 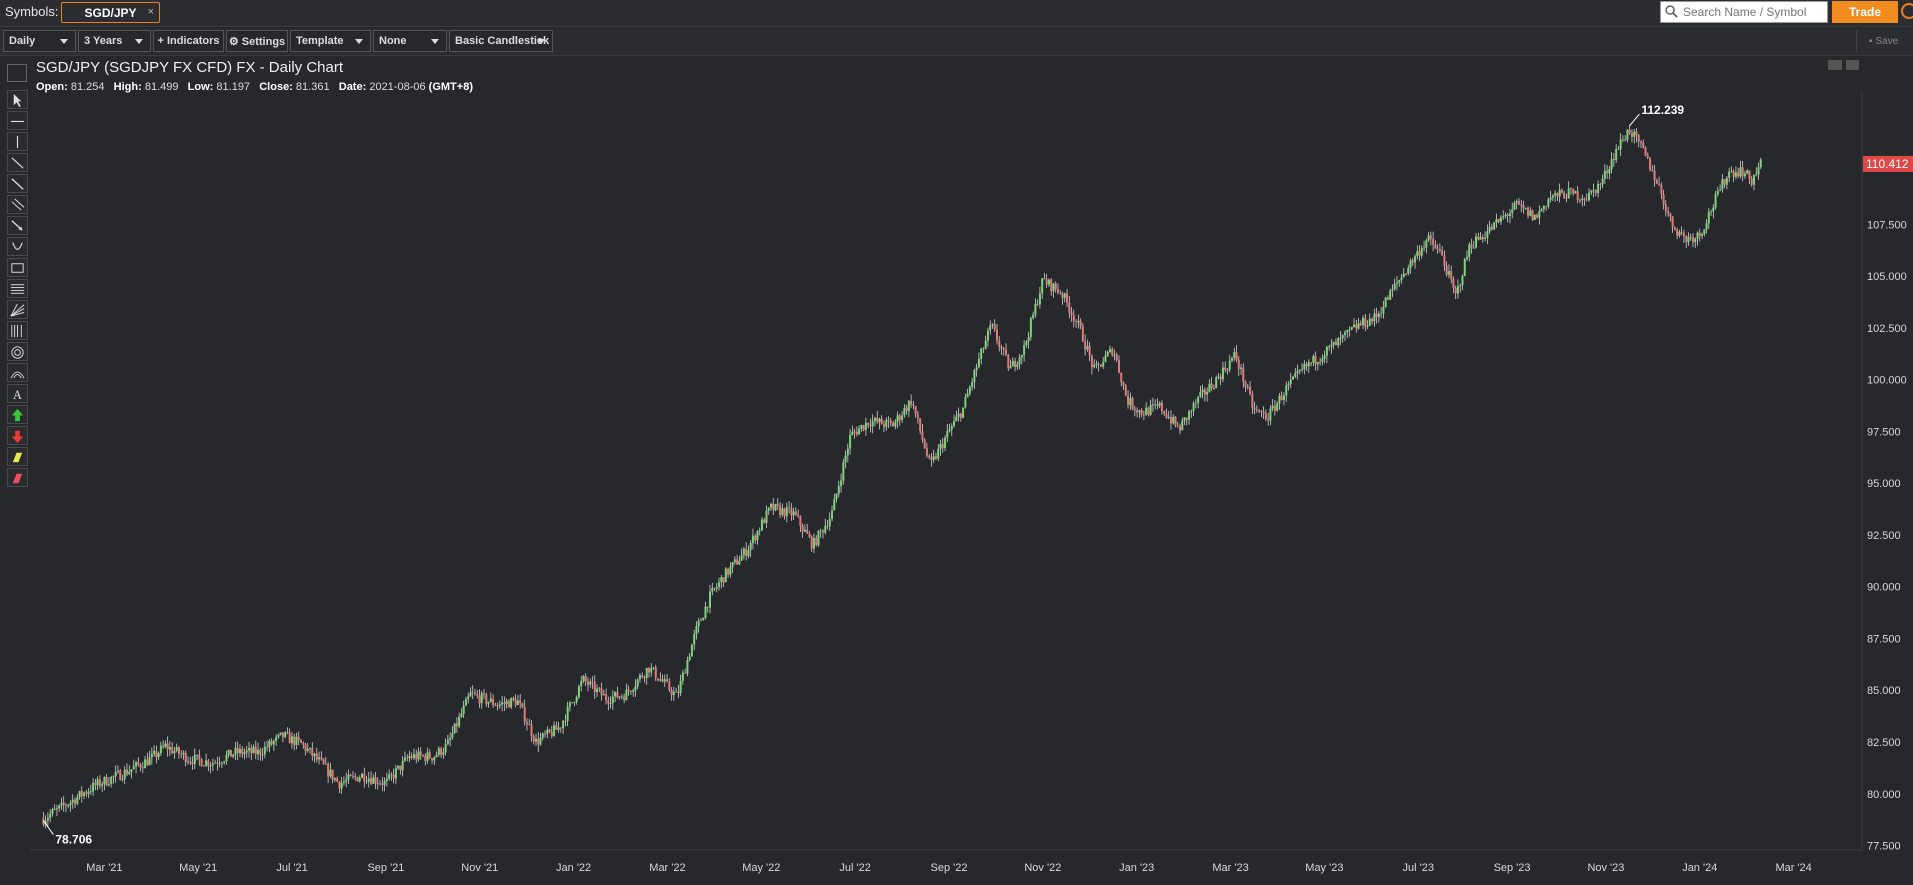 I want to click on x-tick-label: Mar '23, so click(x=1230, y=868).